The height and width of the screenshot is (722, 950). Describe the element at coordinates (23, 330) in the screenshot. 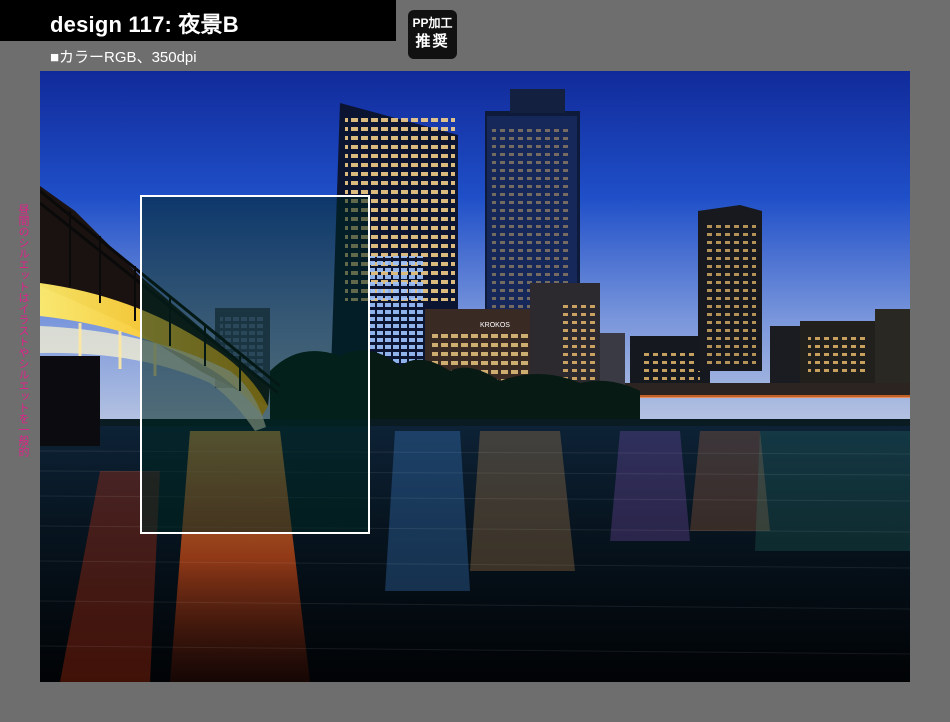

I see `side-note-vertical: 昼間のシルエットはイラストやシルエットを一般的` at that location.